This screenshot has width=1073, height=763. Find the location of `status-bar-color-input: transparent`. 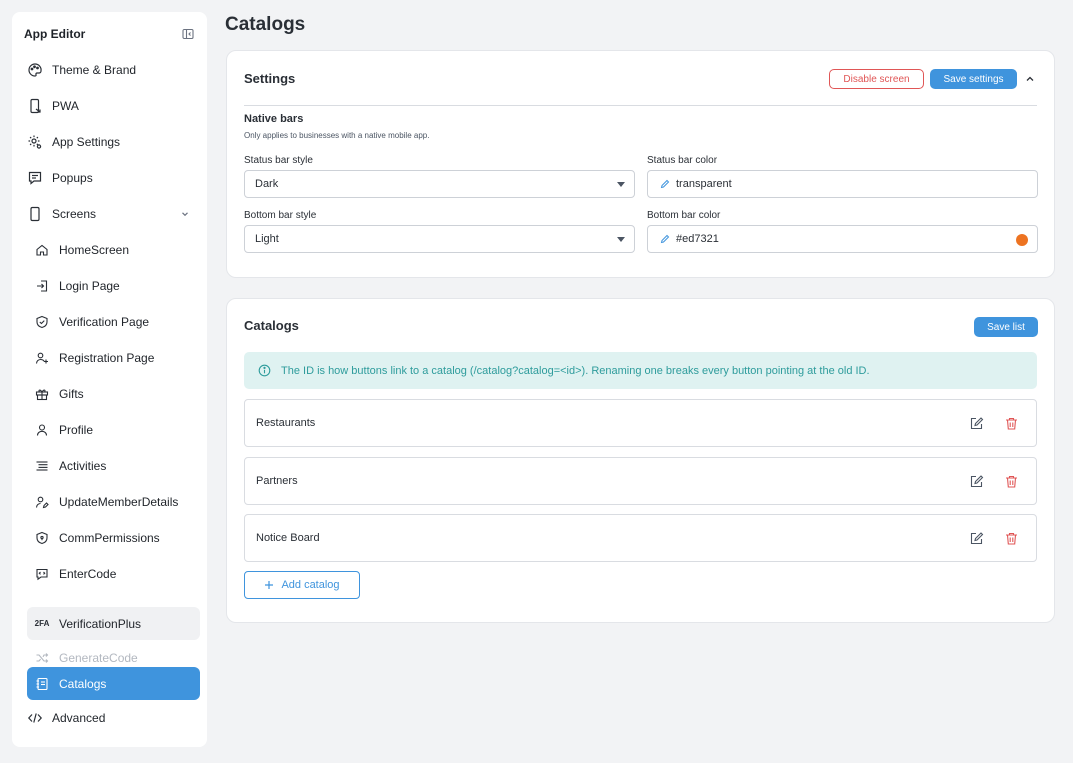

status-bar-color-input: transparent is located at coordinates (842, 184).